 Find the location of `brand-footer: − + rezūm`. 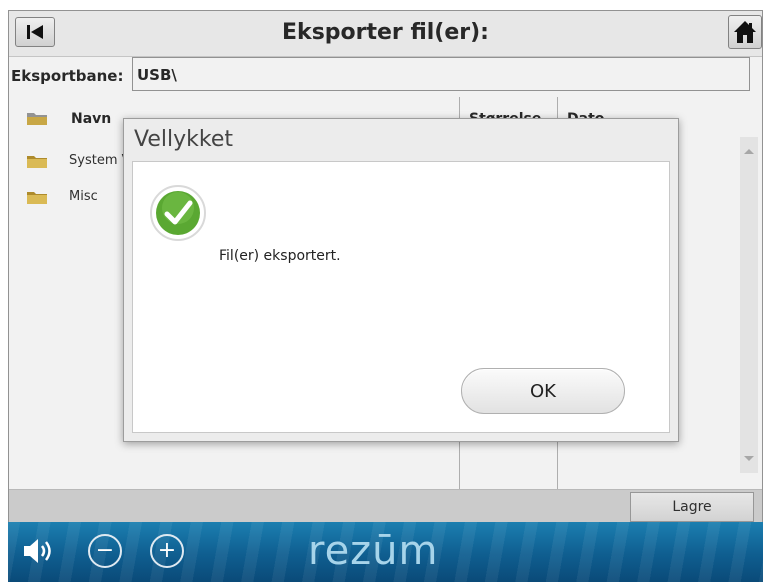

brand-footer: − + rezūm is located at coordinates (385, 552).